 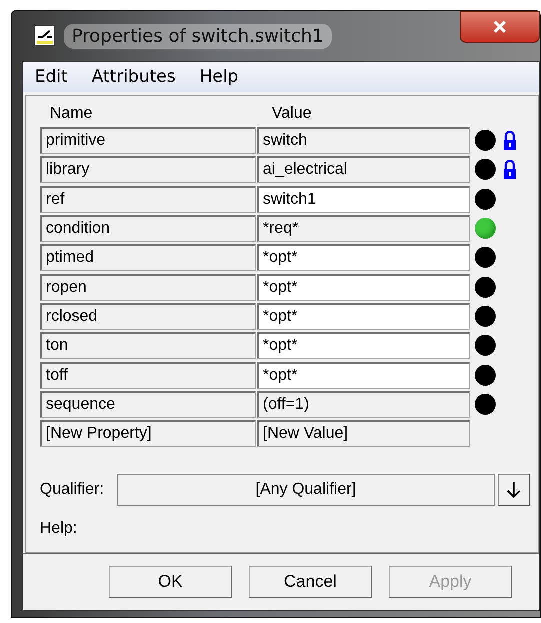 What do you see at coordinates (148, 199) in the screenshot?
I see `name-cell: ref` at bounding box center [148, 199].